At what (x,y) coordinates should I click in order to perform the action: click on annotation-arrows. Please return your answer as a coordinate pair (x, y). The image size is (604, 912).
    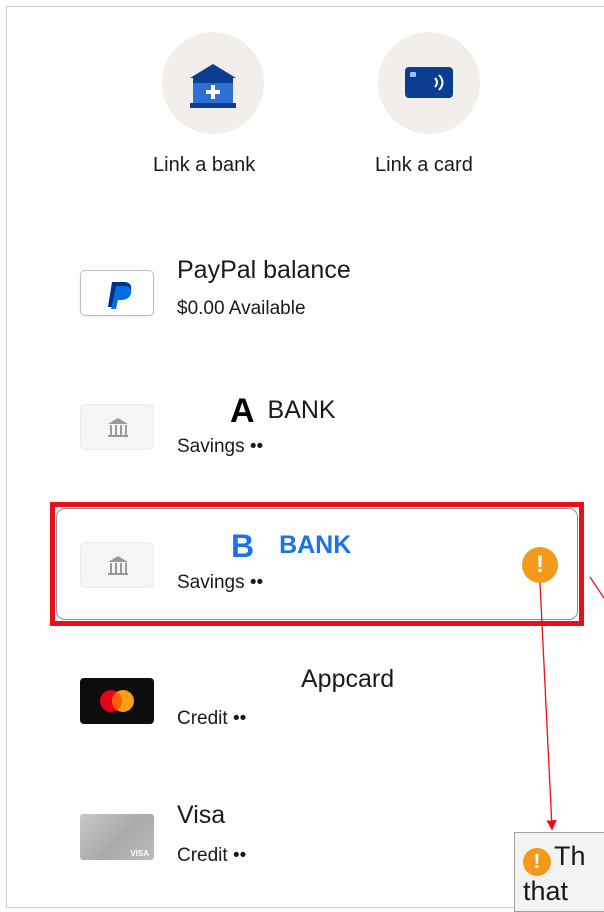
    Looking at the image, I should click on (571, 703).